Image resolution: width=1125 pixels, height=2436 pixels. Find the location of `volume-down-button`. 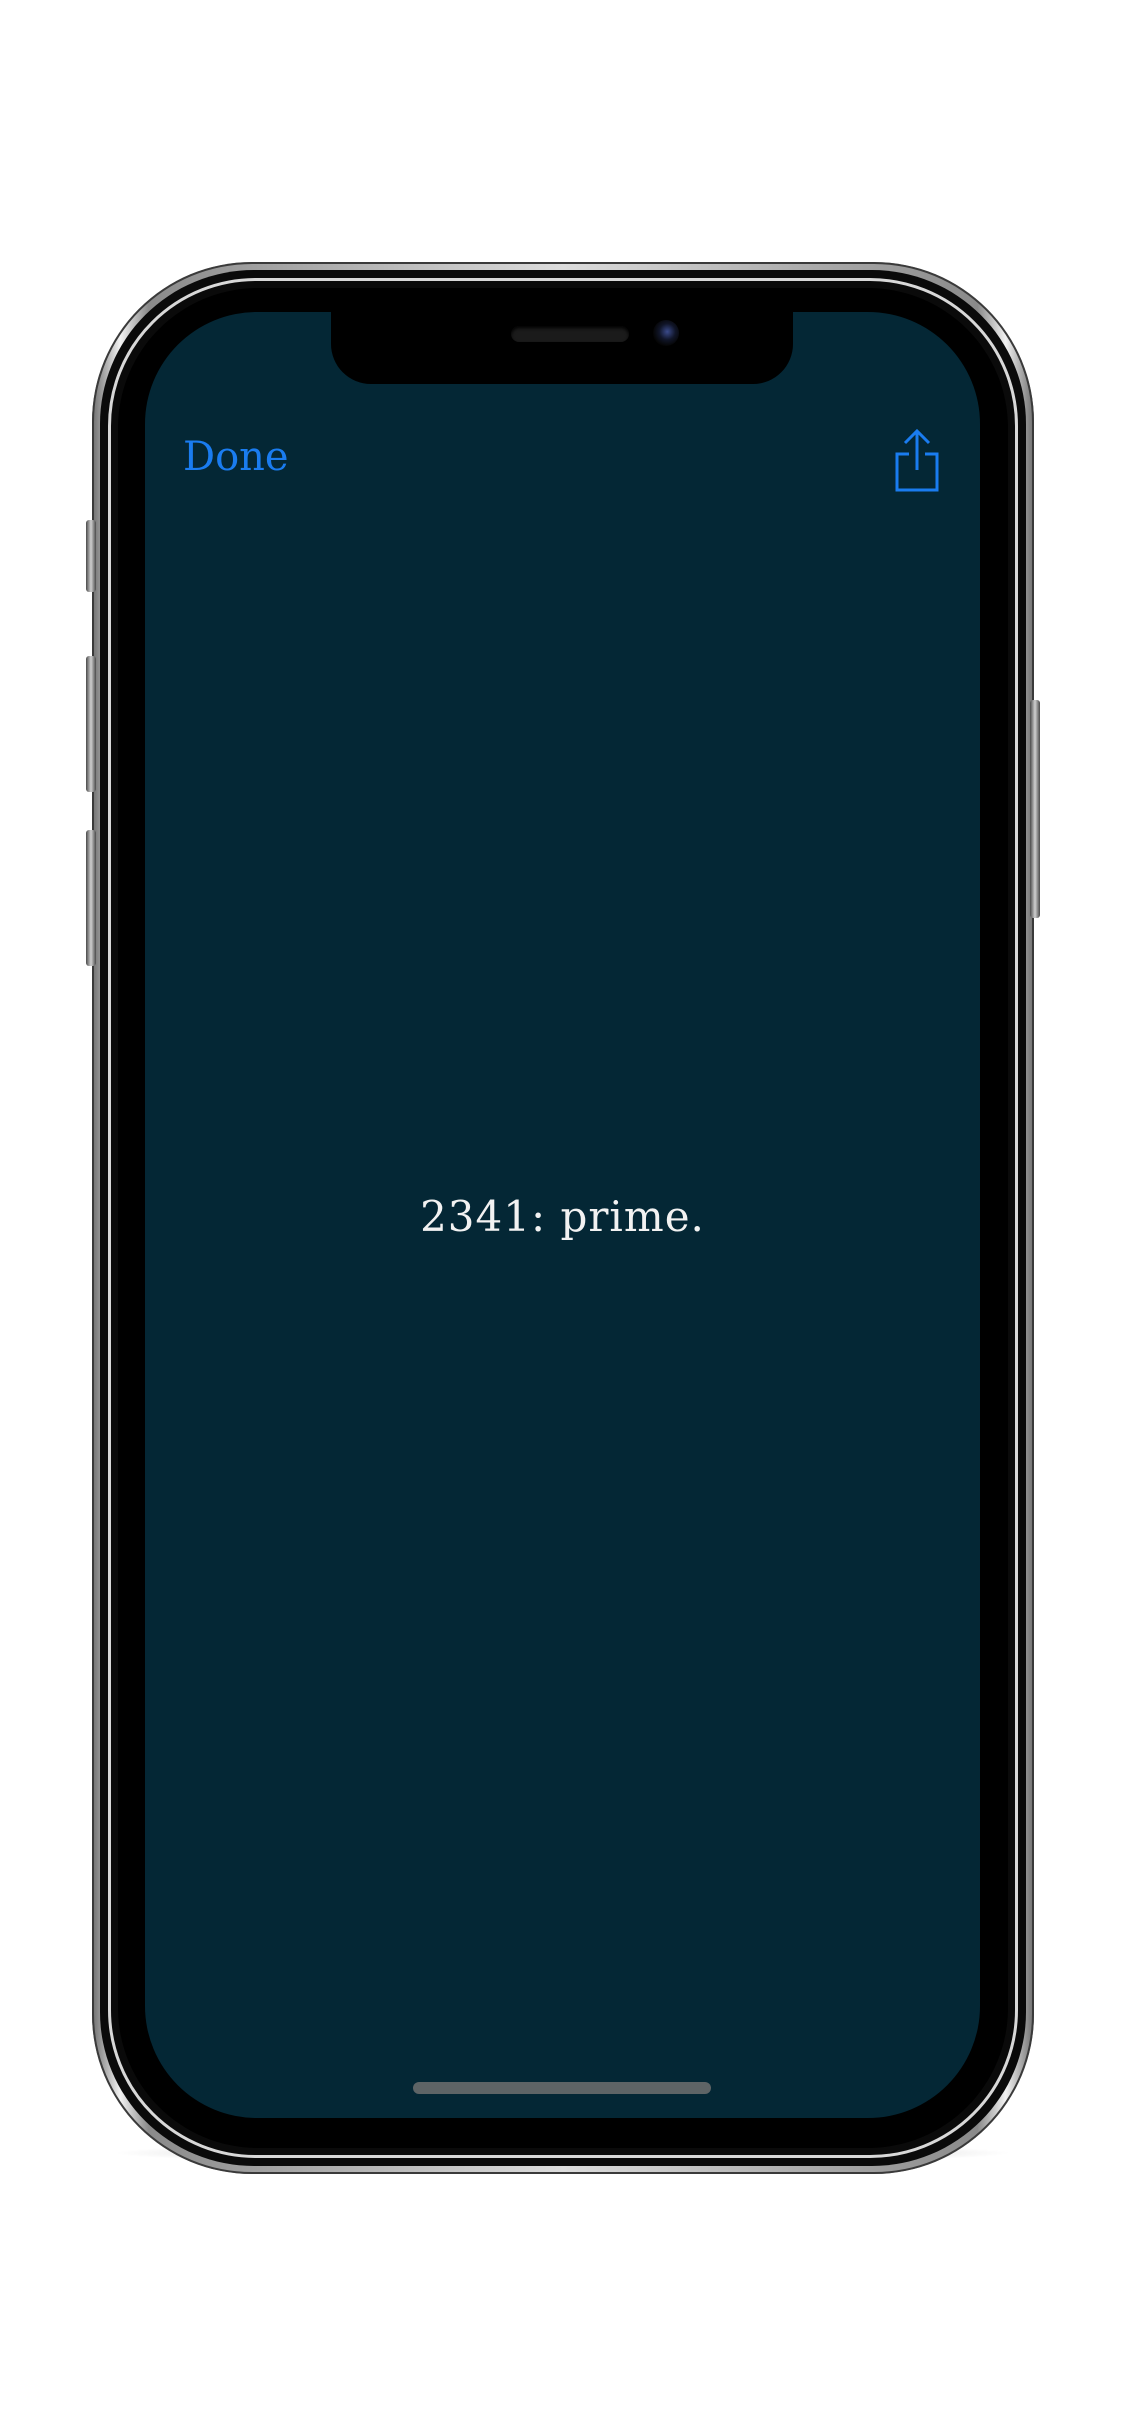

volume-down-button is located at coordinates (91, 898).